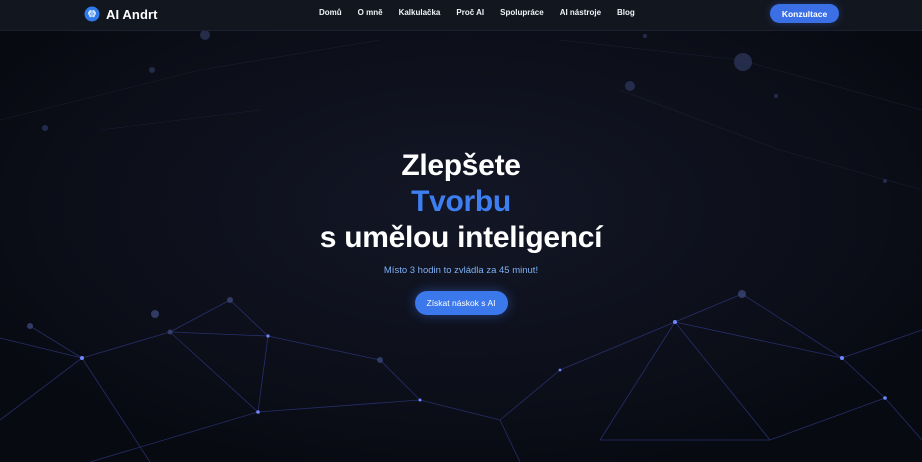 The width and height of the screenshot is (922, 462). Describe the element at coordinates (370, 12) in the screenshot. I see `nav-item-about: O mně` at that location.